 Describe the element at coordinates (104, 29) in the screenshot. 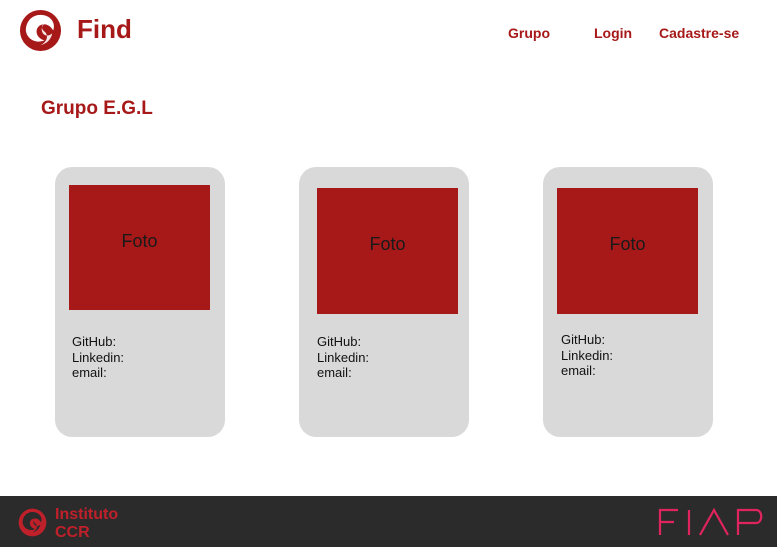

I see `brand-name: Find` at that location.